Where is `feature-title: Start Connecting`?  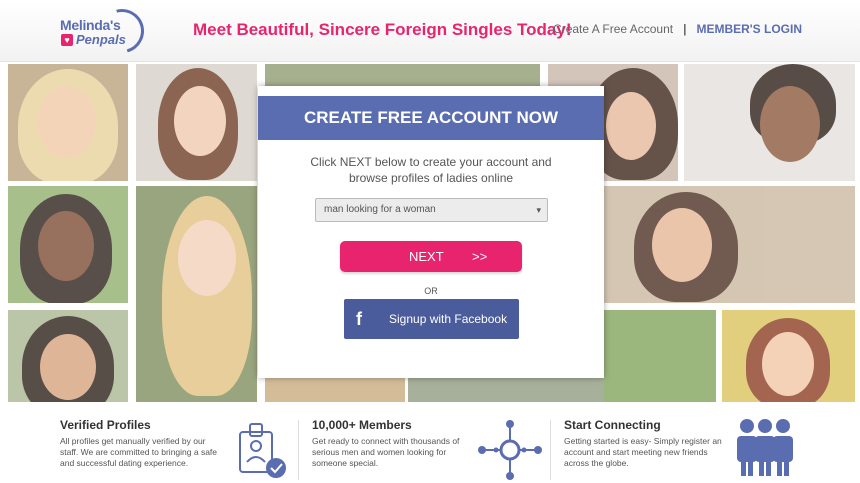
feature-title: Start Connecting is located at coordinates (612, 425).